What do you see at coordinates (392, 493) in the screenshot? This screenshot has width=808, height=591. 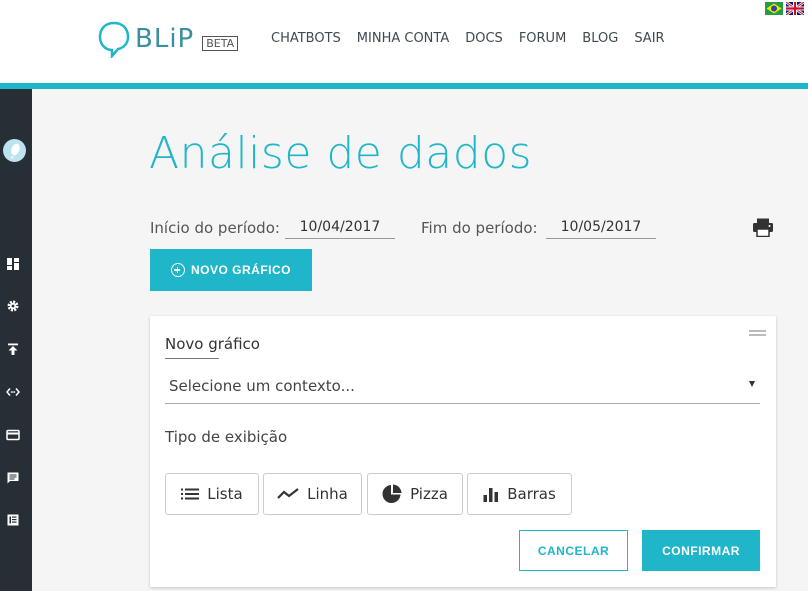 I see `pie-chart-icon` at bounding box center [392, 493].